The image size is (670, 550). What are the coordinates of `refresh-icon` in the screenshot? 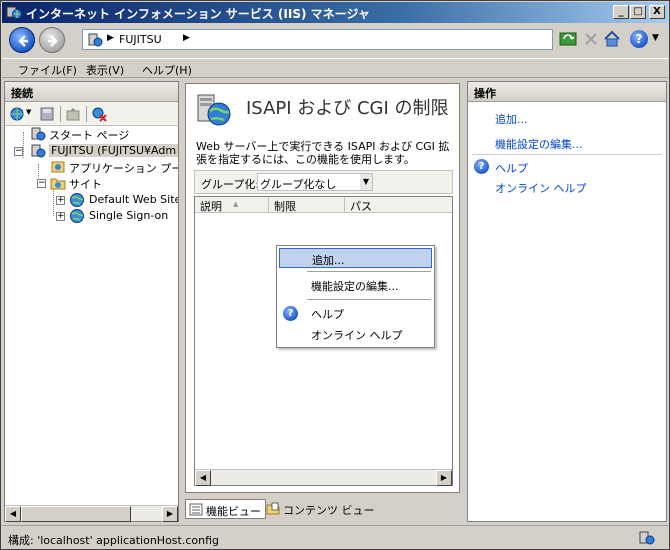 It's located at (568, 39).